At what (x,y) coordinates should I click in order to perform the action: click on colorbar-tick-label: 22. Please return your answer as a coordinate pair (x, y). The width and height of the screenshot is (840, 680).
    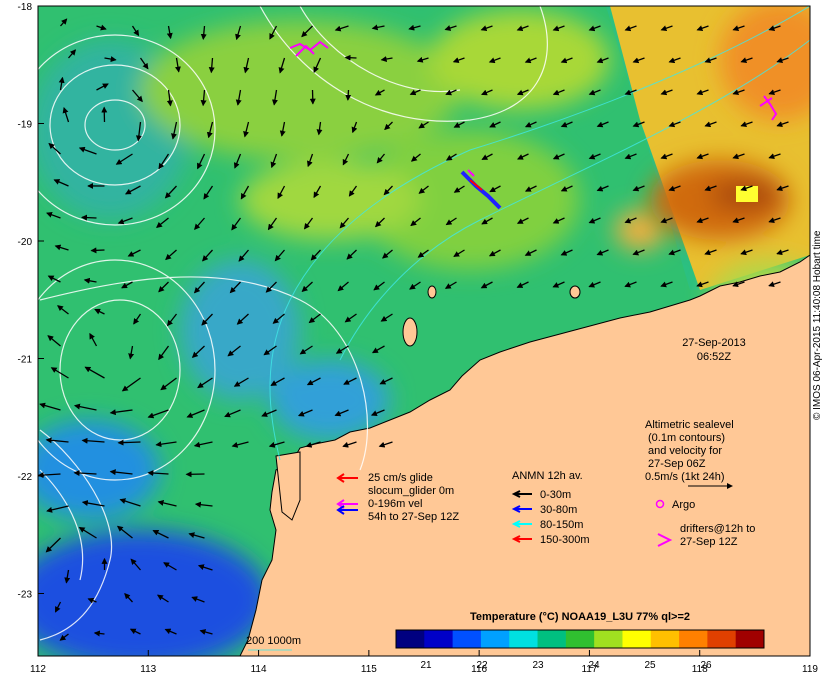
    Looking at the image, I should click on (482, 665).